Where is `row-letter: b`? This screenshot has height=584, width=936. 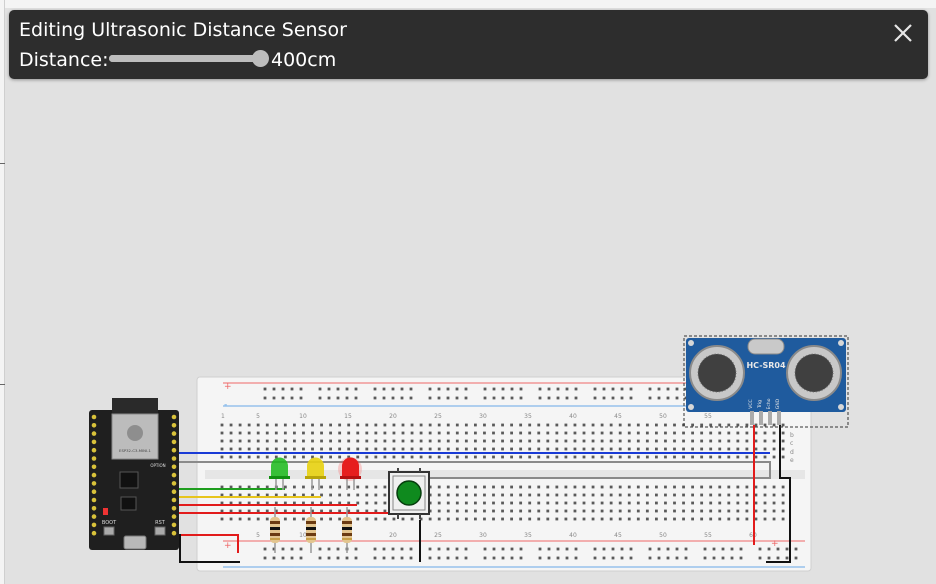
row-letter: b is located at coordinates (792, 435).